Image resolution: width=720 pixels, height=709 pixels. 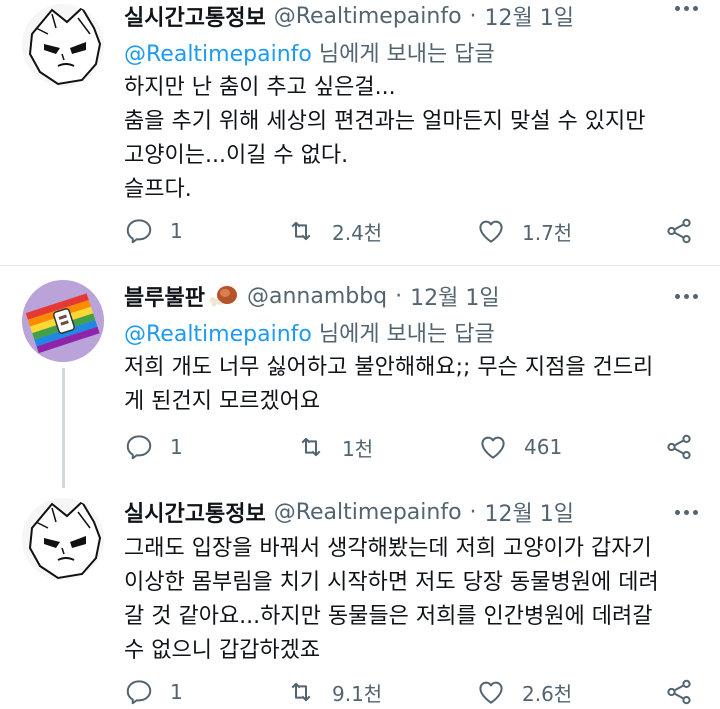 I want to click on rainbow-flag-avatar-icon, so click(x=63, y=321).